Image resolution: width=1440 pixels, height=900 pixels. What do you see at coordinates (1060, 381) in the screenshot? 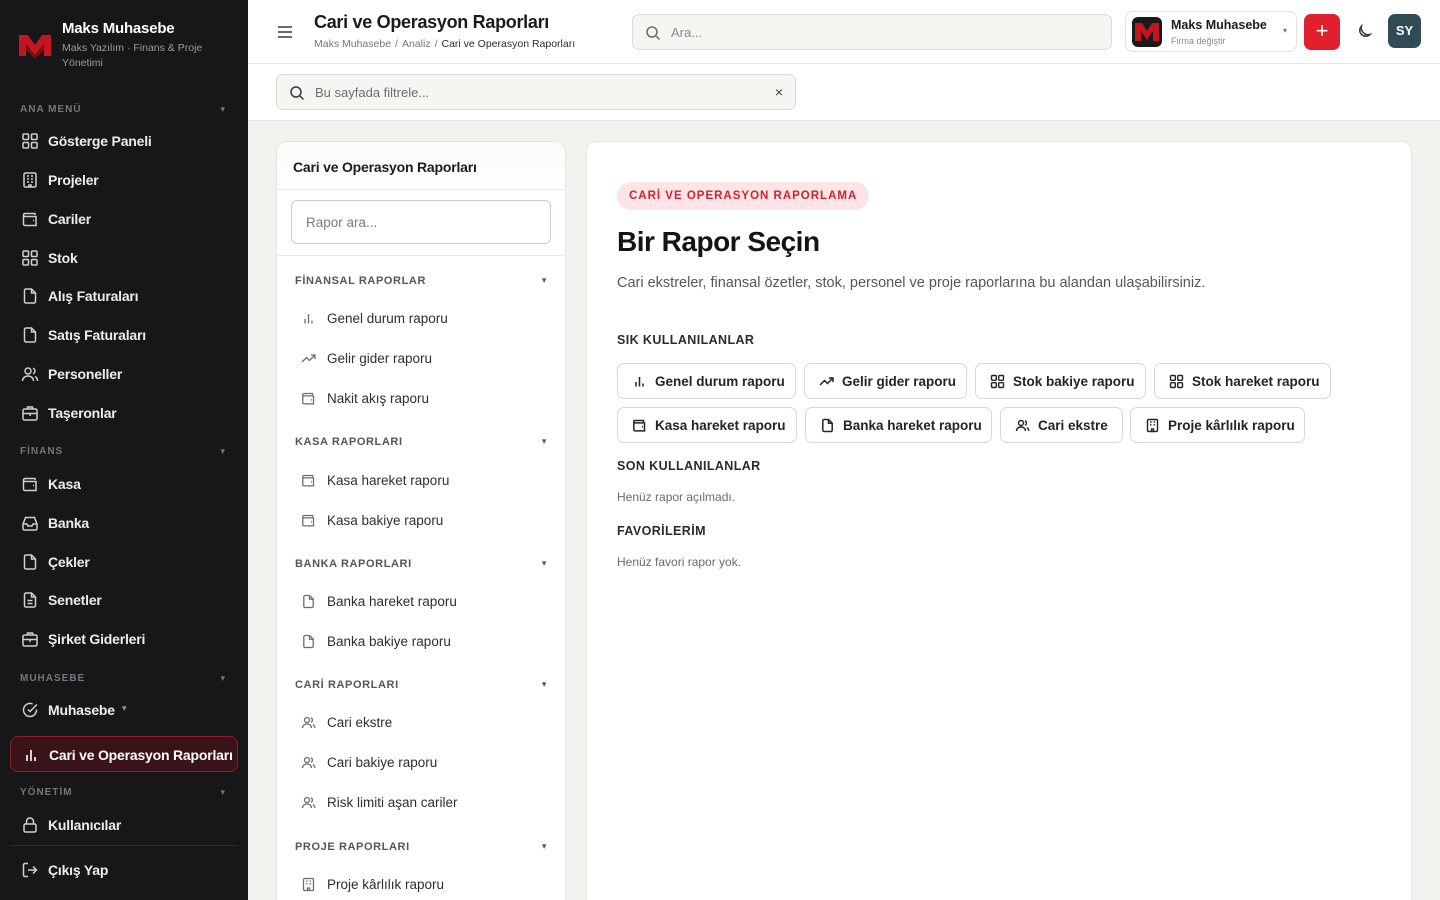
I see `quick-report-button: Stok bakiye raporu` at bounding box center [1060, 381].